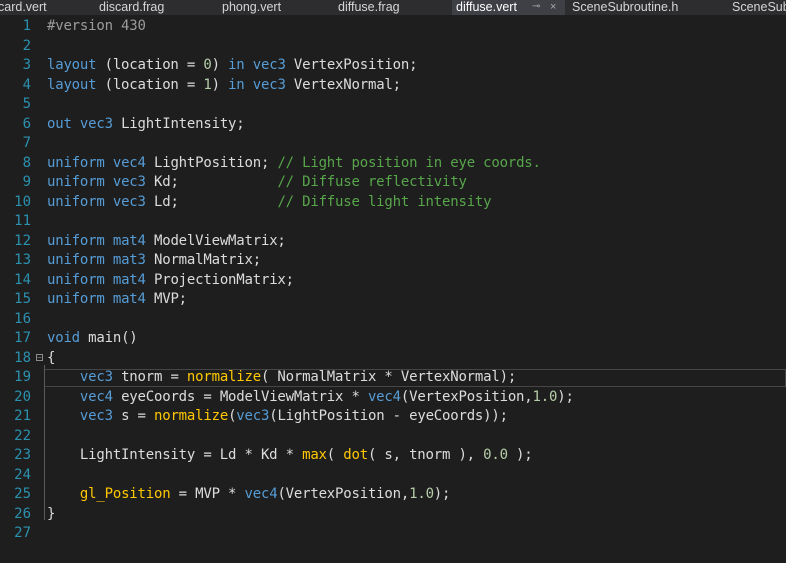 This screenshot has width=786, height=563. What do you see at coordinates (388, 416) in the screenshot?
I see `code-token: (LightPosition - eyeCoords));` at bounding box center [388, 416].